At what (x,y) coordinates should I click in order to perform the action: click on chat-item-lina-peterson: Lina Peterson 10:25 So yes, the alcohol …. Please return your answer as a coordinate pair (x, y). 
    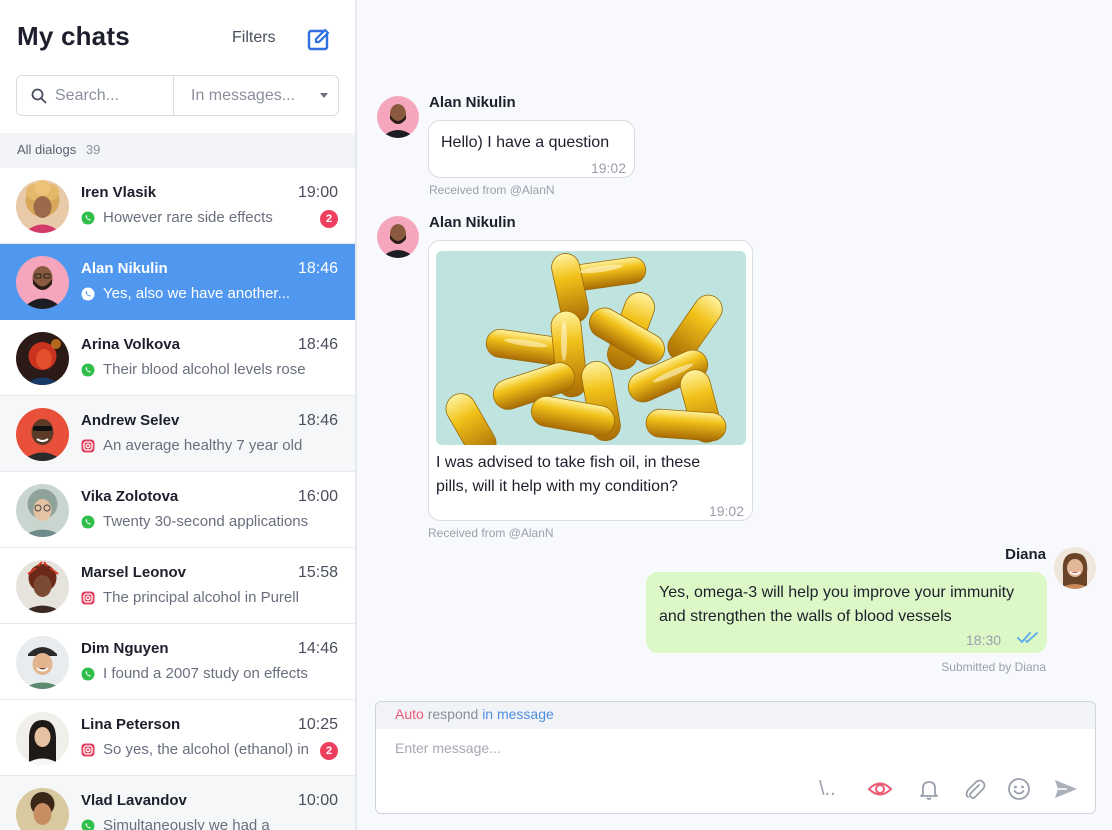
    Looking at the image, I should click on (177, 738).